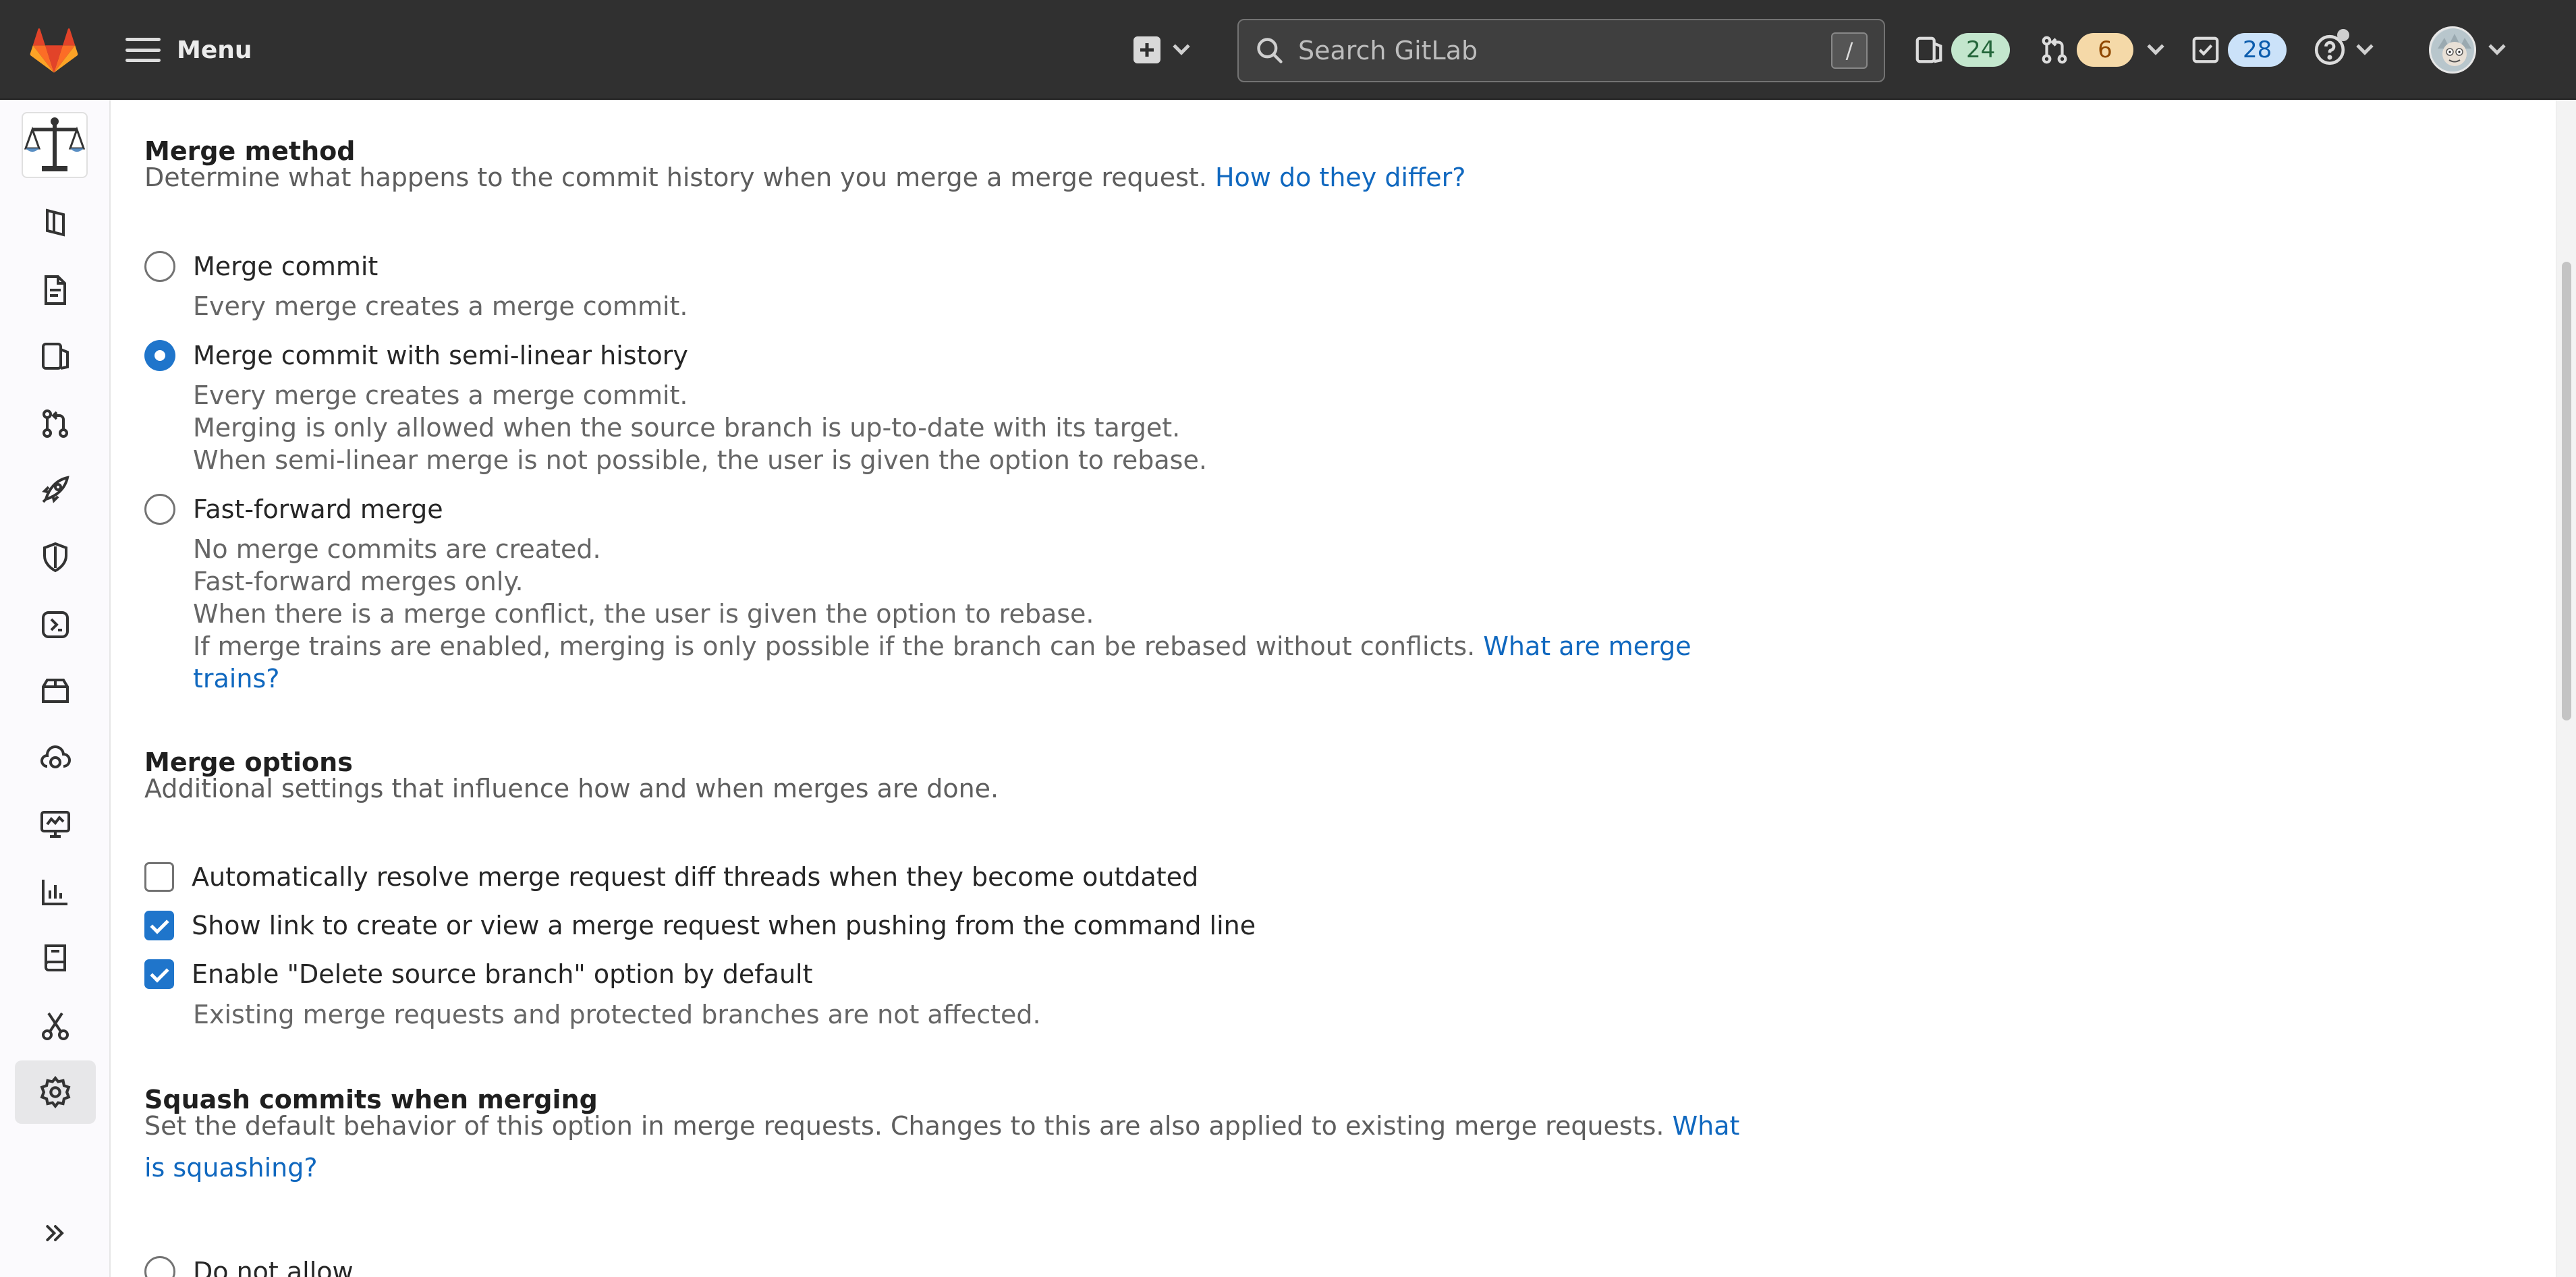 This screenshot has width=2576, height=1277. I want to click on cloud-gear-icon, so click(55, 756).